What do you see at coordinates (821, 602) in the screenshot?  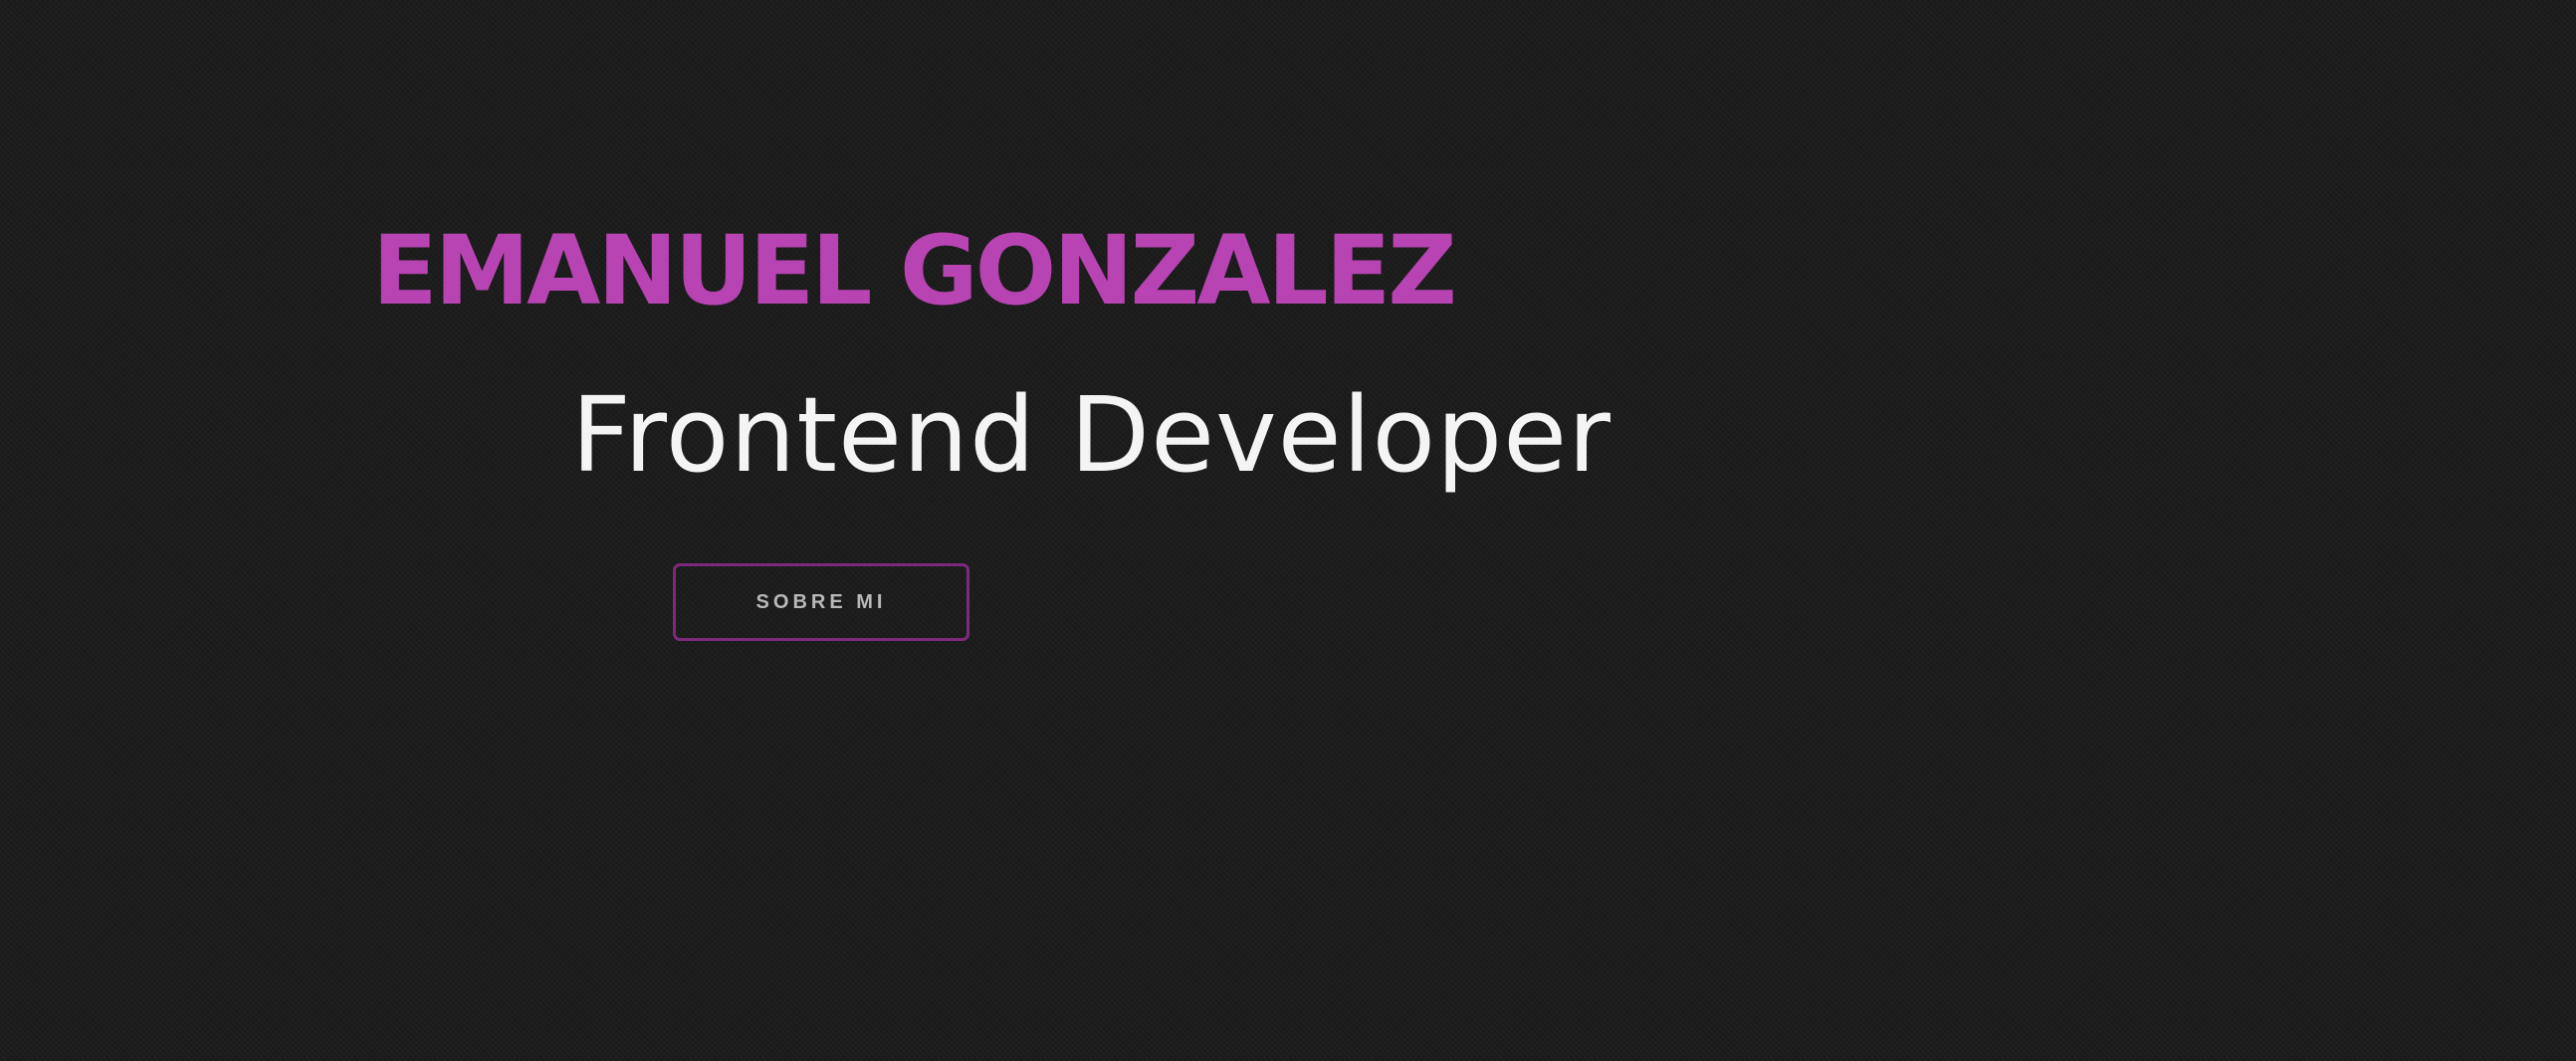 I see `sobre-mi-button: SOBRE MI` at bounding box center [821, 602].